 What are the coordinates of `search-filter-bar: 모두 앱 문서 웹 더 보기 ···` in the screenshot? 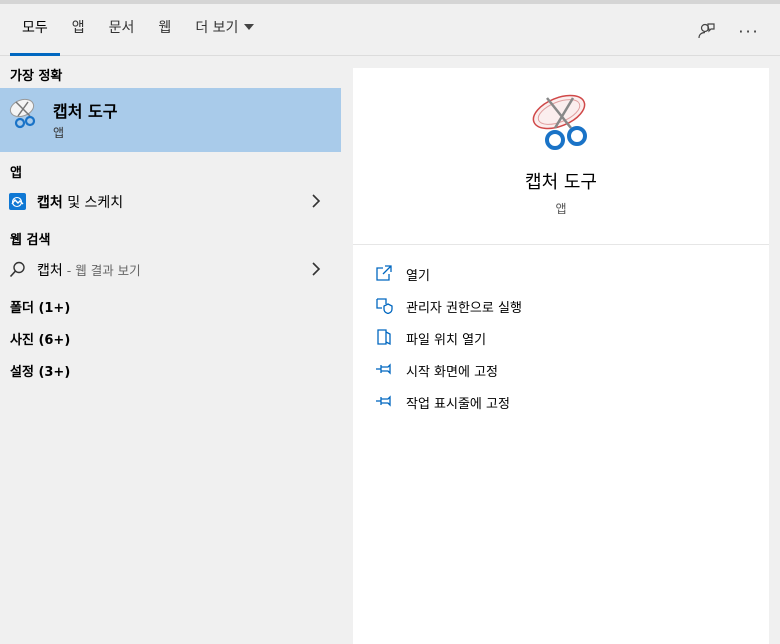 It's located at (390, 28).